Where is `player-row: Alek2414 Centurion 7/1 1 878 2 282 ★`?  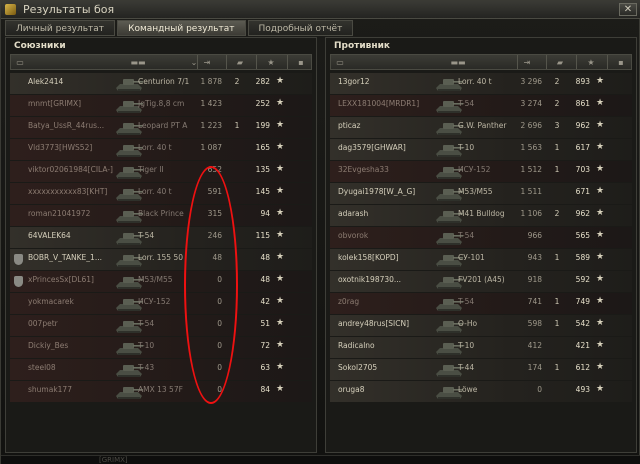 player-row: Alek2414 Centurion 7/1 1 878 2 282 ★ is located at coordinates (161, 83).